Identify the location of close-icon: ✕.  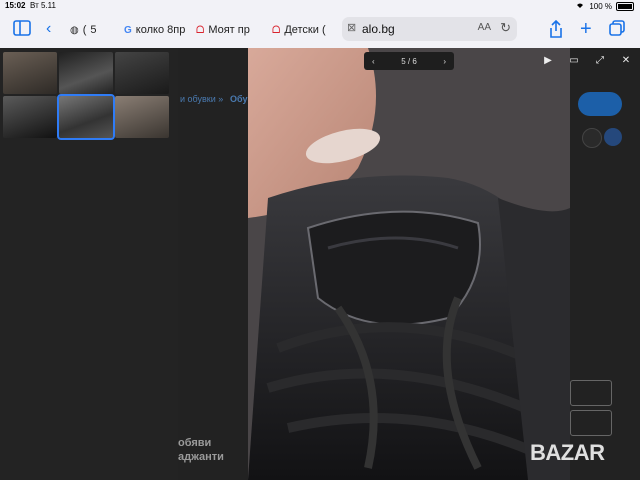
(626, 61).